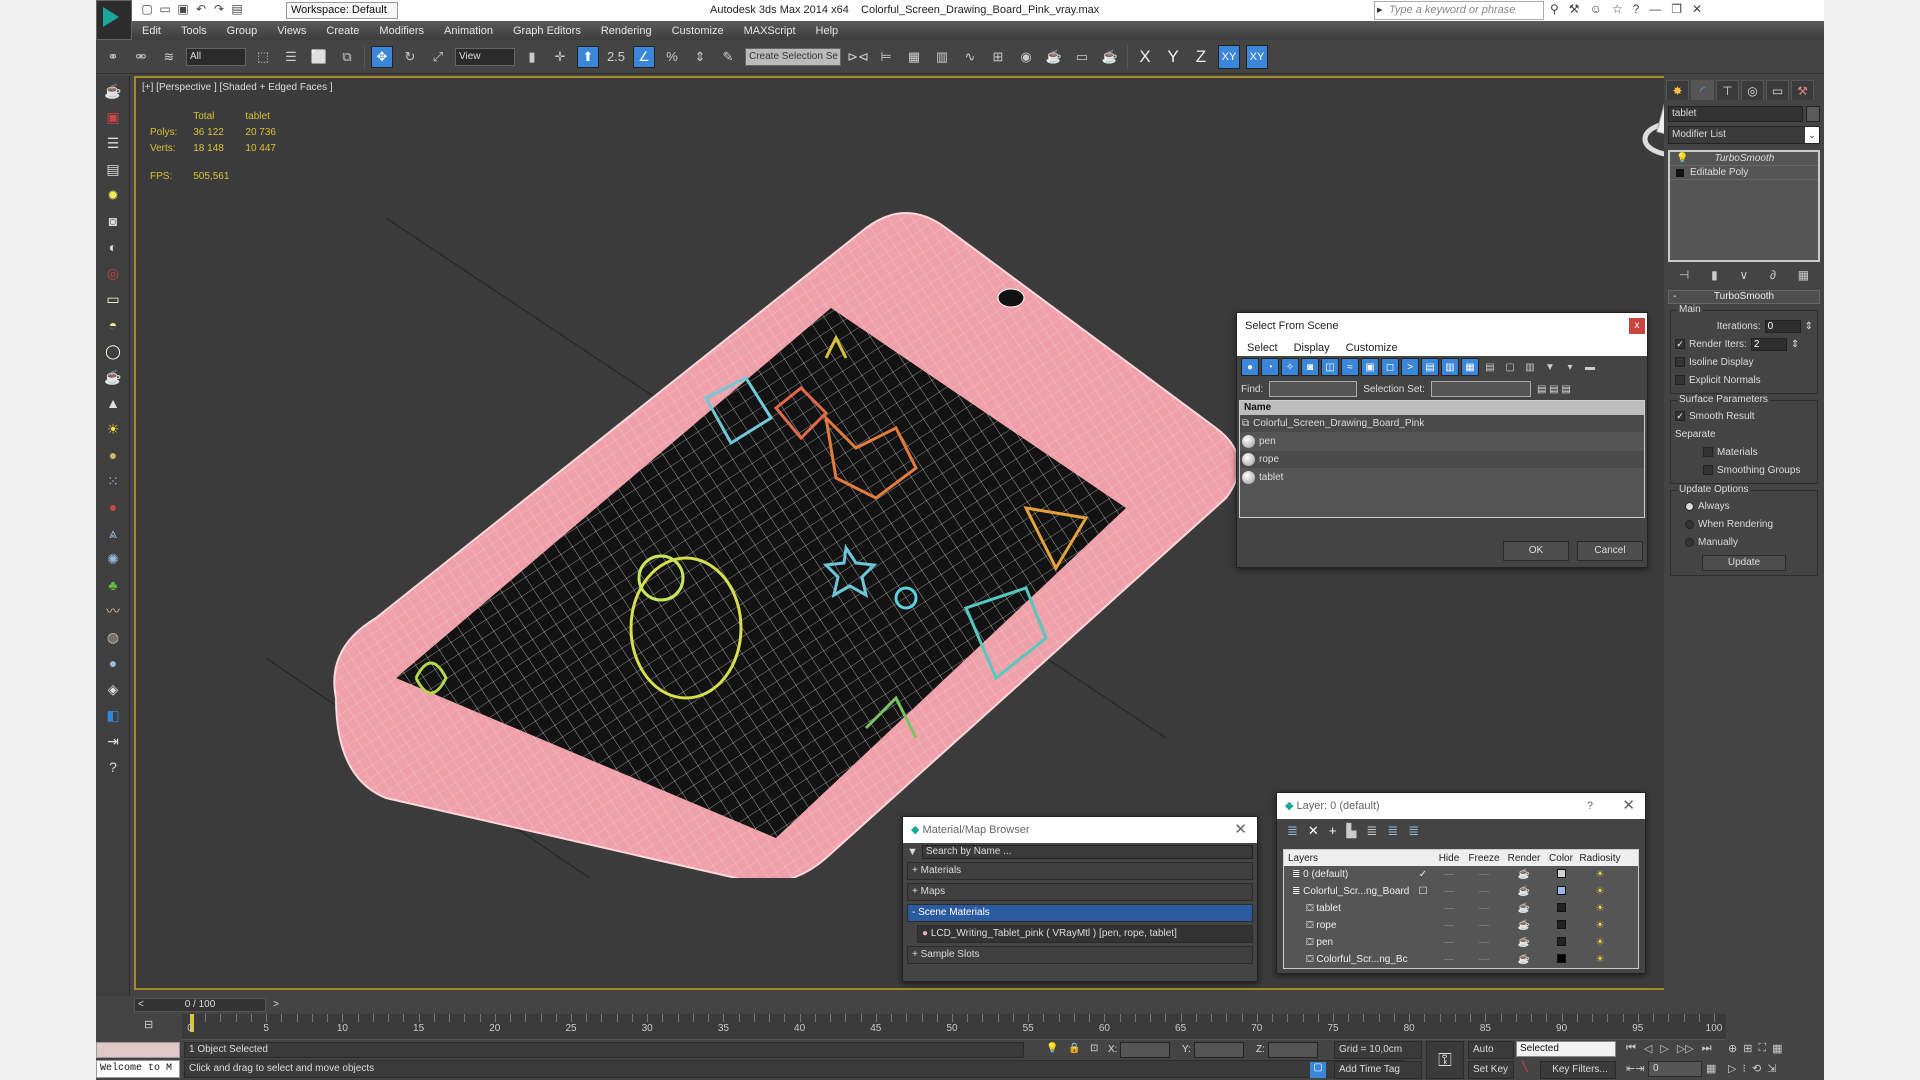 This screenshot has width=1920, height=1080. What do you see at coordinates (319, 57) in the screenshot?
I see `rectangular-selection-icon: ⬜` at bounding box center [319, 57].